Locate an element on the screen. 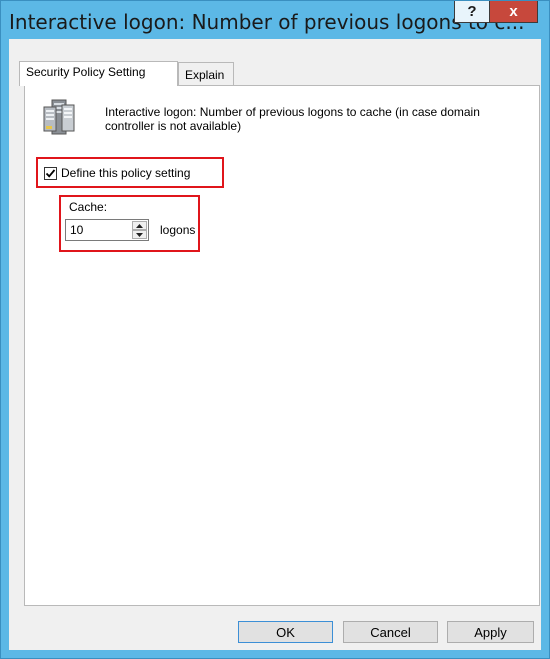 The width and height of the screenshot is (550, 659). close-button: x is located at coordinates (514, 12).